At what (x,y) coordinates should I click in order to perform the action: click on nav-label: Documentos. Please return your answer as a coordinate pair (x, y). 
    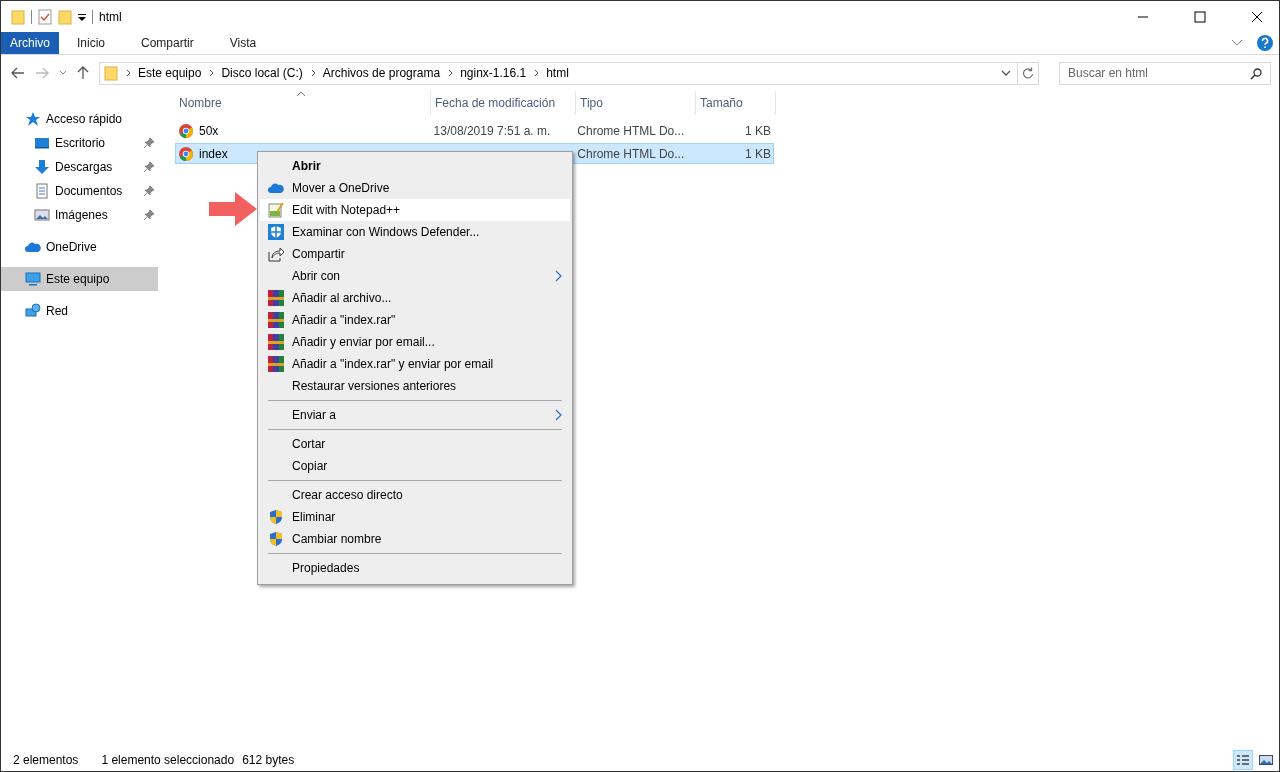
    Looking at the image, I should click on (89, 191).